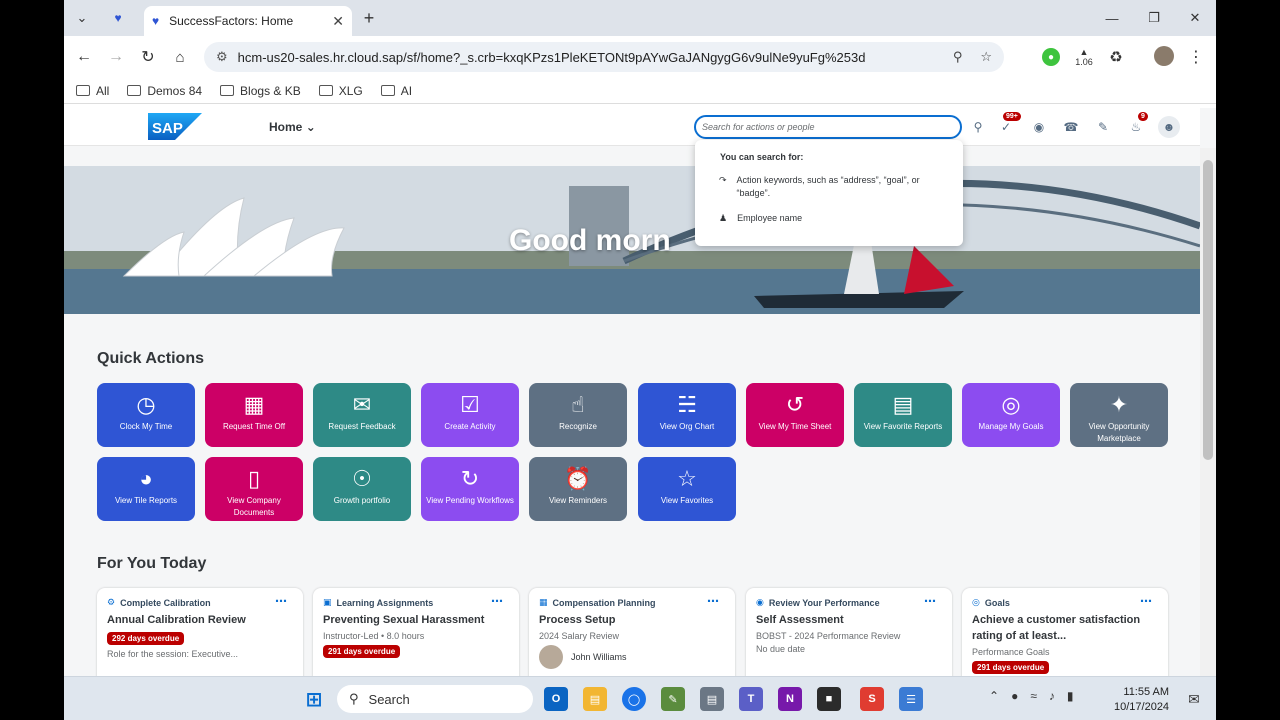 The height and width of the screenshot is (720, 1280). I want to click on windows-start-icon: ⊞, so click(314, 699).